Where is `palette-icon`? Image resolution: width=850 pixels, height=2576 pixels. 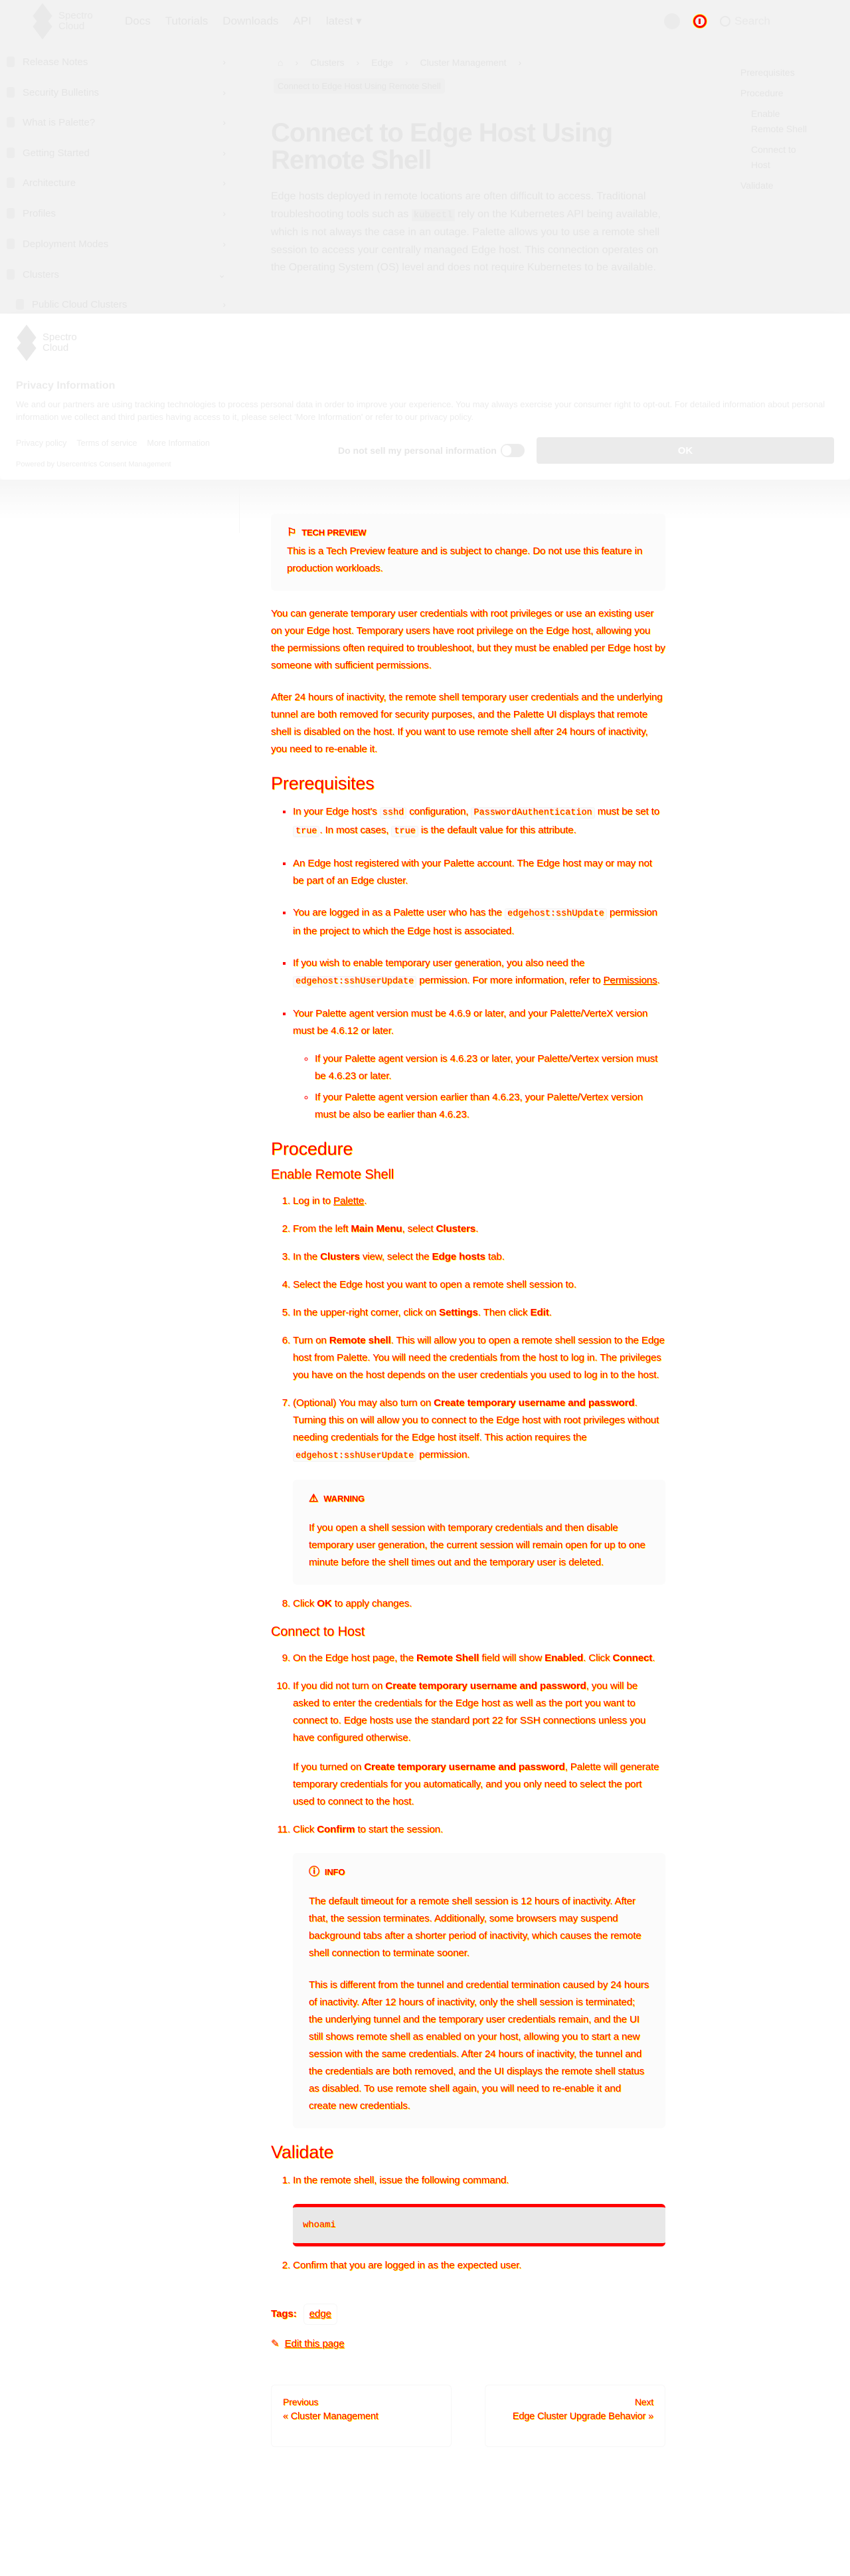
palette-icon is located at coordinates (11, 122).